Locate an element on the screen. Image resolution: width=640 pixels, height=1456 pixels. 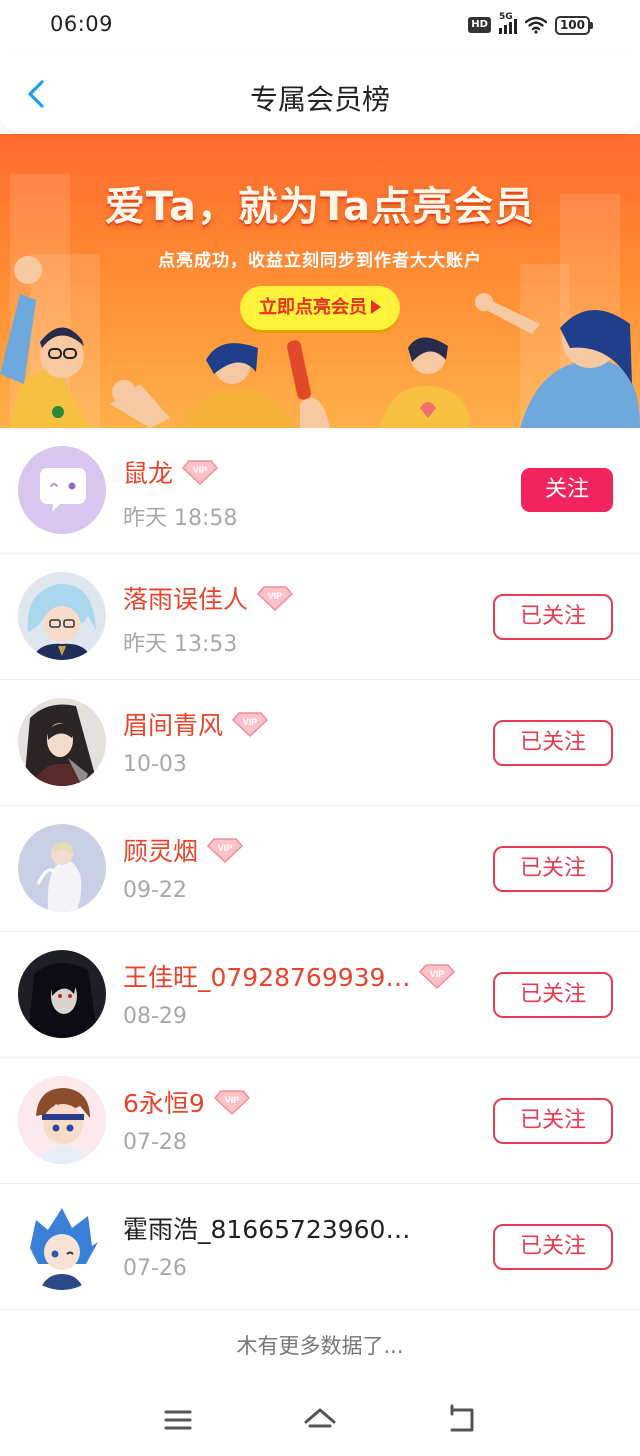
menu-icon is located at coordinates (178, 1420).